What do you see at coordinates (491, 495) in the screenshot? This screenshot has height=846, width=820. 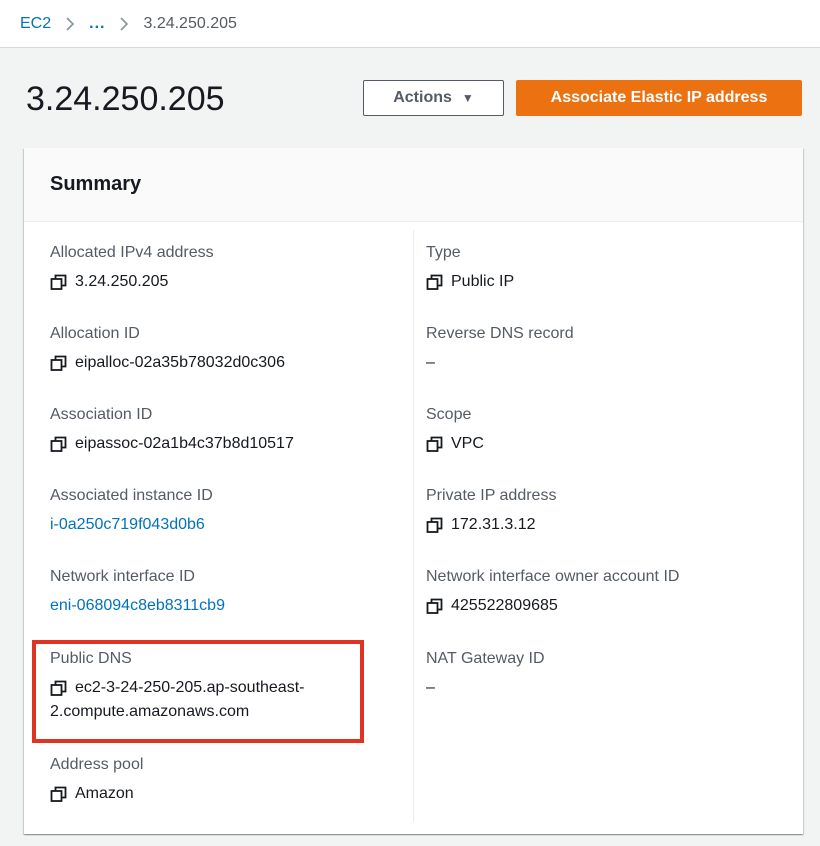 I see `field-label: Private IP address` at bounding box center [491, 495].